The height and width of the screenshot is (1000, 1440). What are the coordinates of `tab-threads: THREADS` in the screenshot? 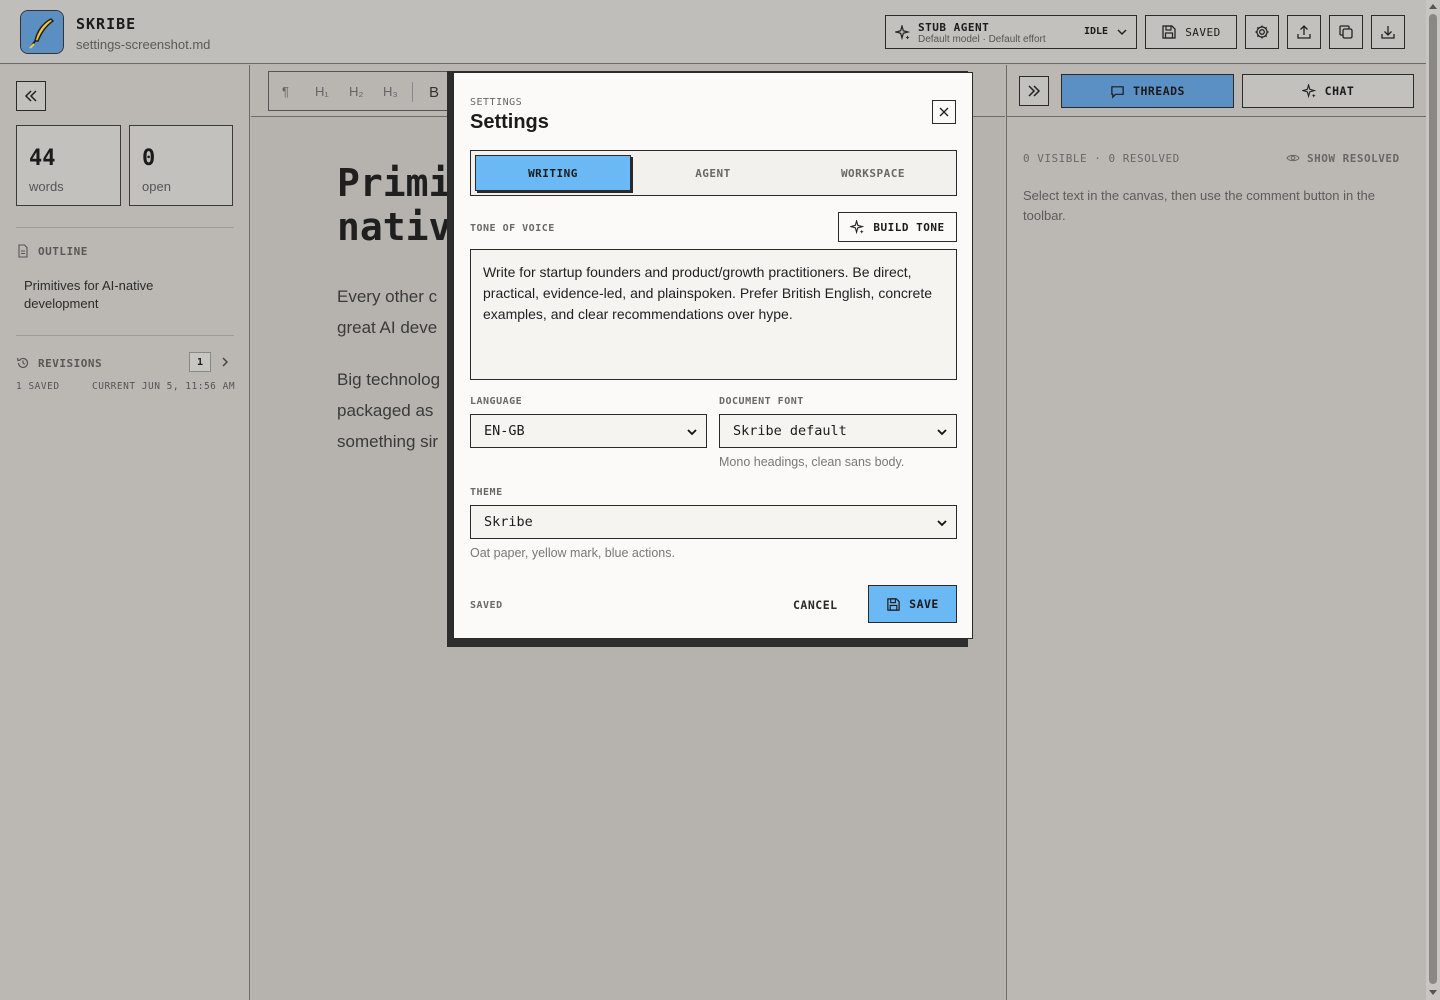 It's located at (1147, 91).